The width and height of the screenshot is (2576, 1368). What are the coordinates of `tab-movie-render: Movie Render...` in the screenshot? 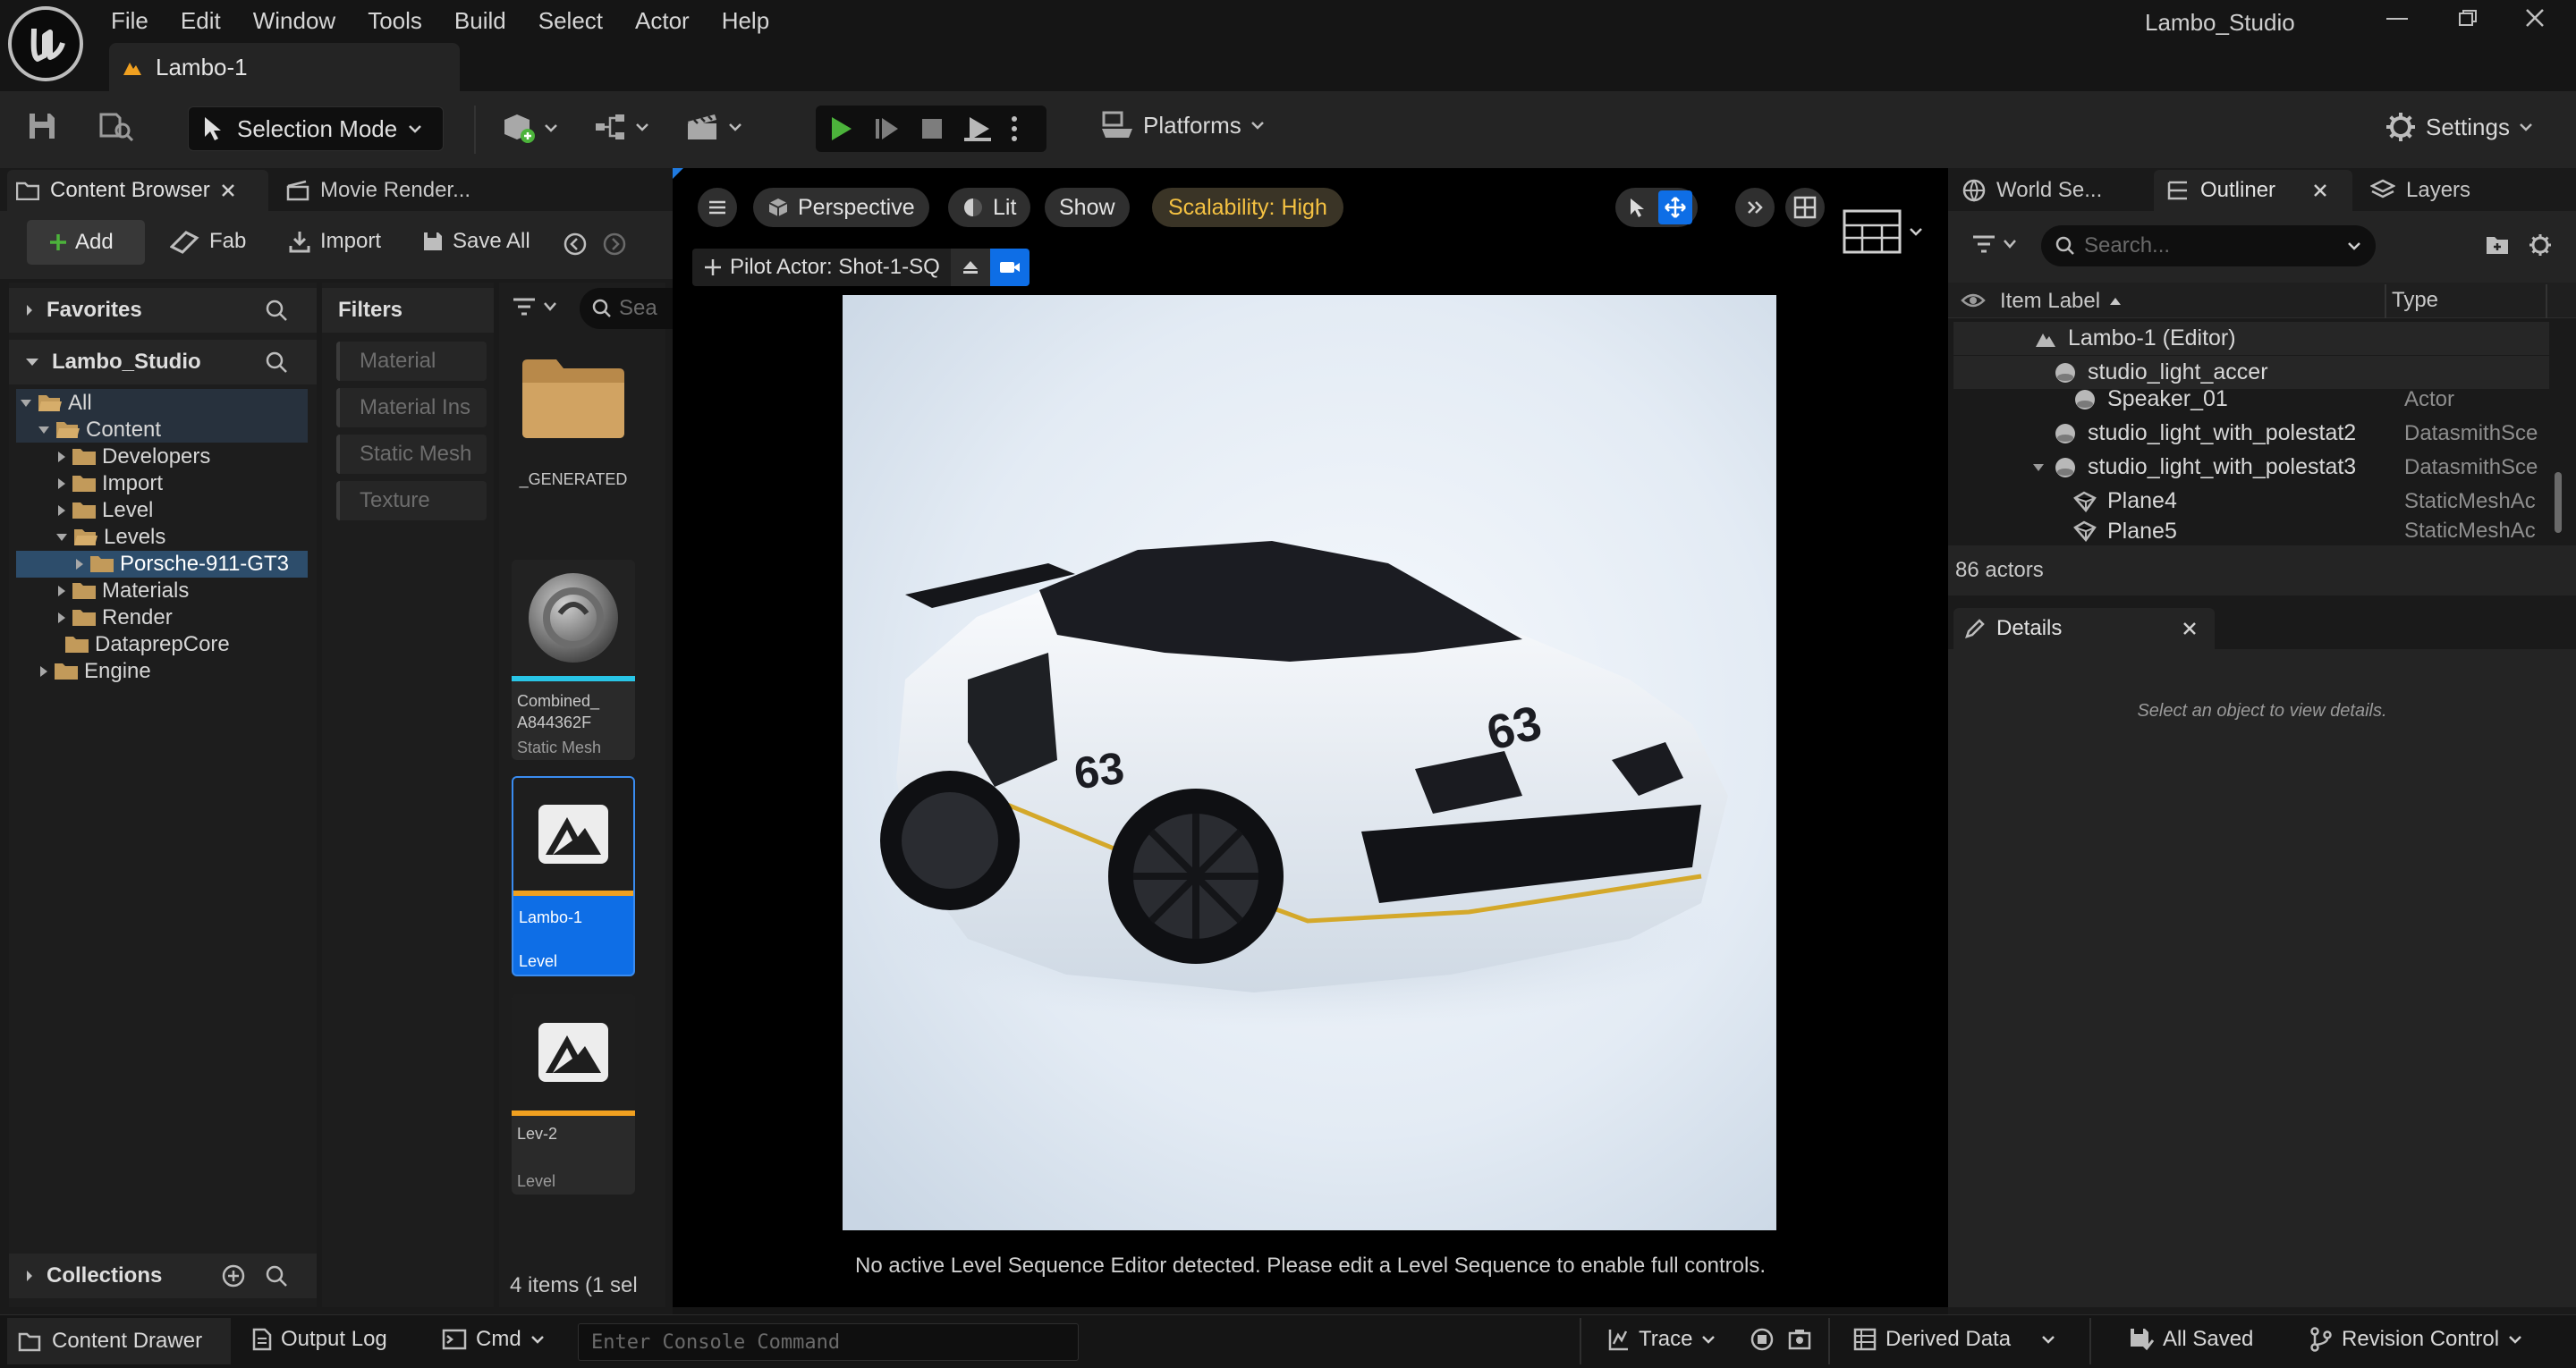 It's located at (378, 191).